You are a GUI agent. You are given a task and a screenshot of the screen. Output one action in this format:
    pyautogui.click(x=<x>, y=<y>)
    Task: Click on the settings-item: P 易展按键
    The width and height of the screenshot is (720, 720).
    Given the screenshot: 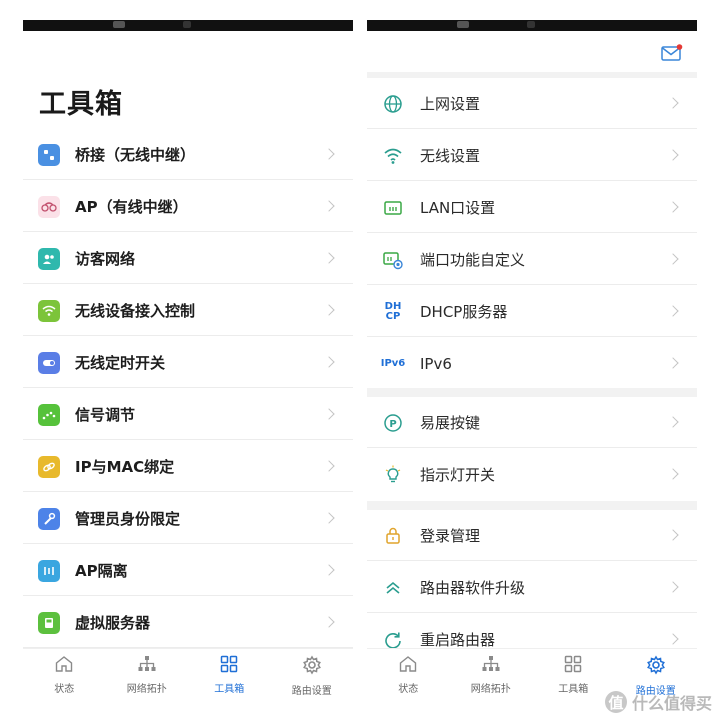 What is the action you would take?
    pyautogui.click(x=532, y=422)
    